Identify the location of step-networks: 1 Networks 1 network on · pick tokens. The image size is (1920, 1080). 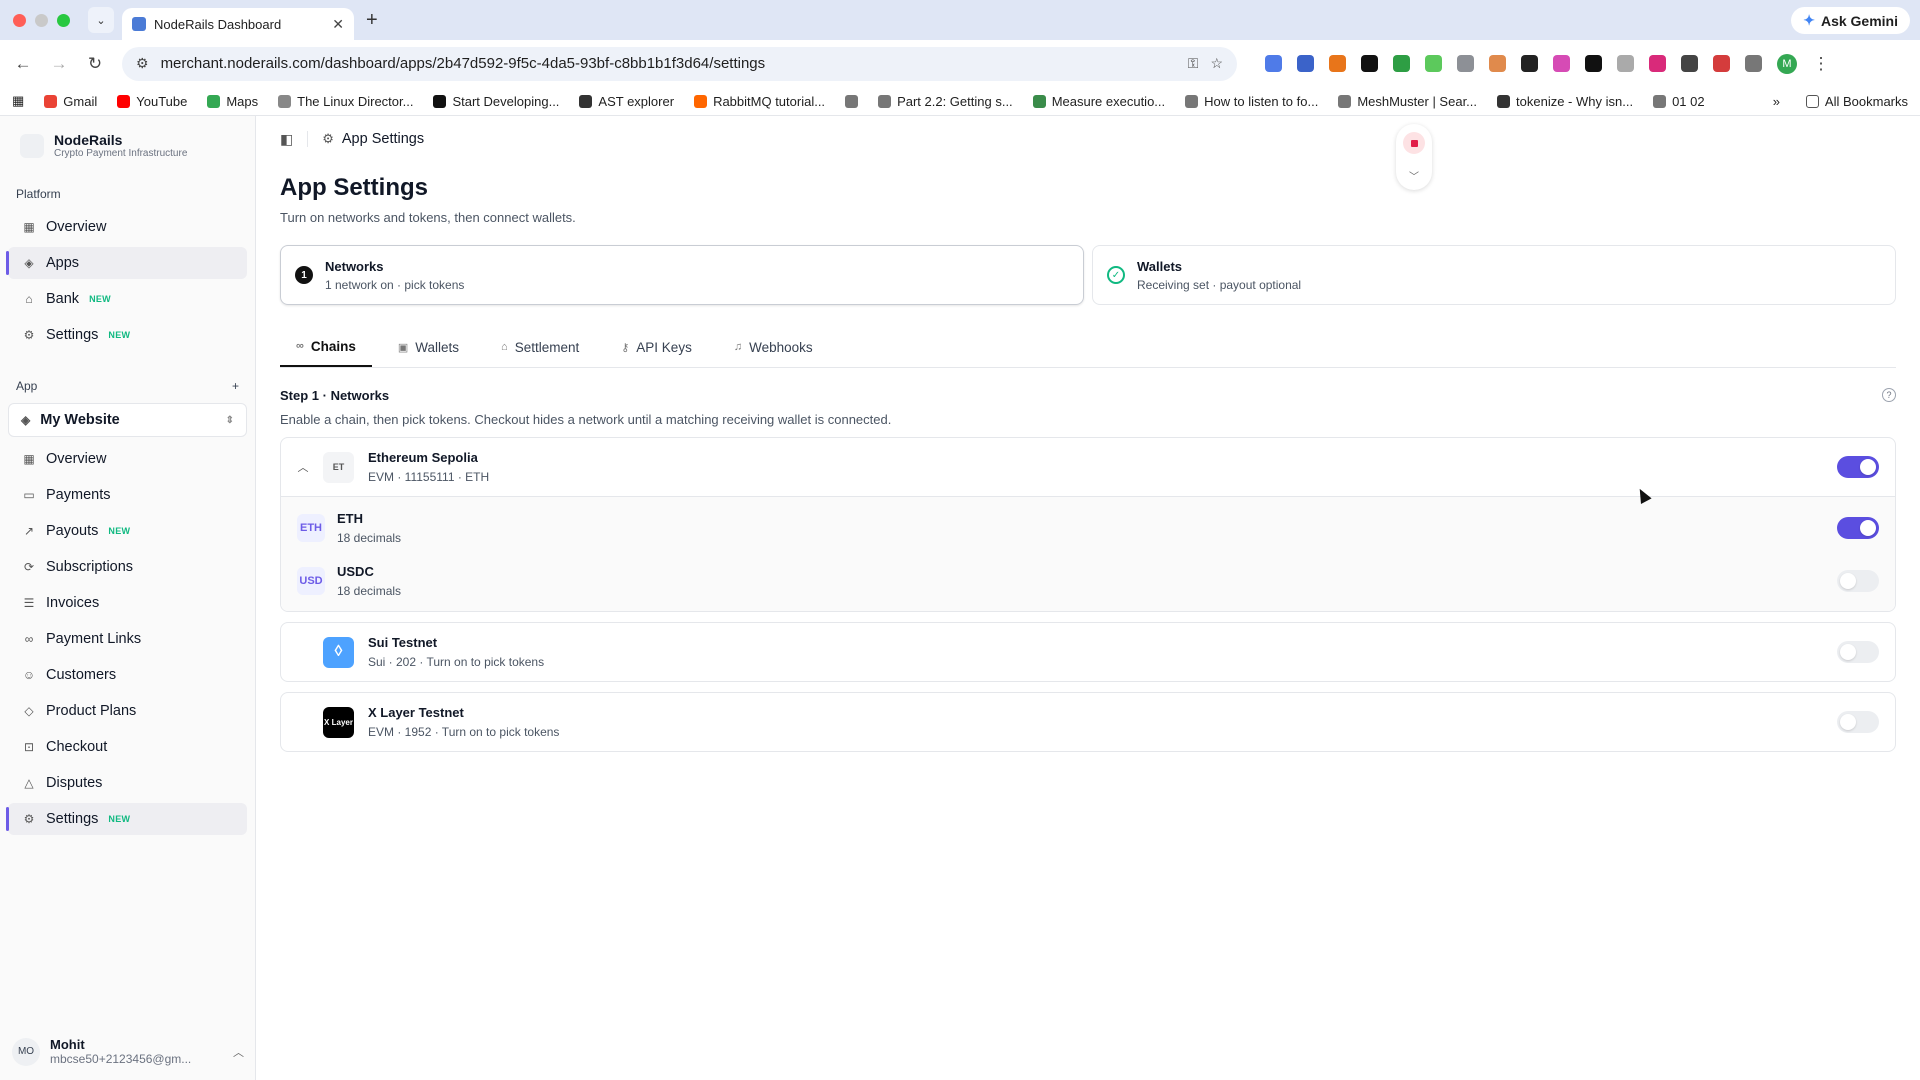
(682, 275).